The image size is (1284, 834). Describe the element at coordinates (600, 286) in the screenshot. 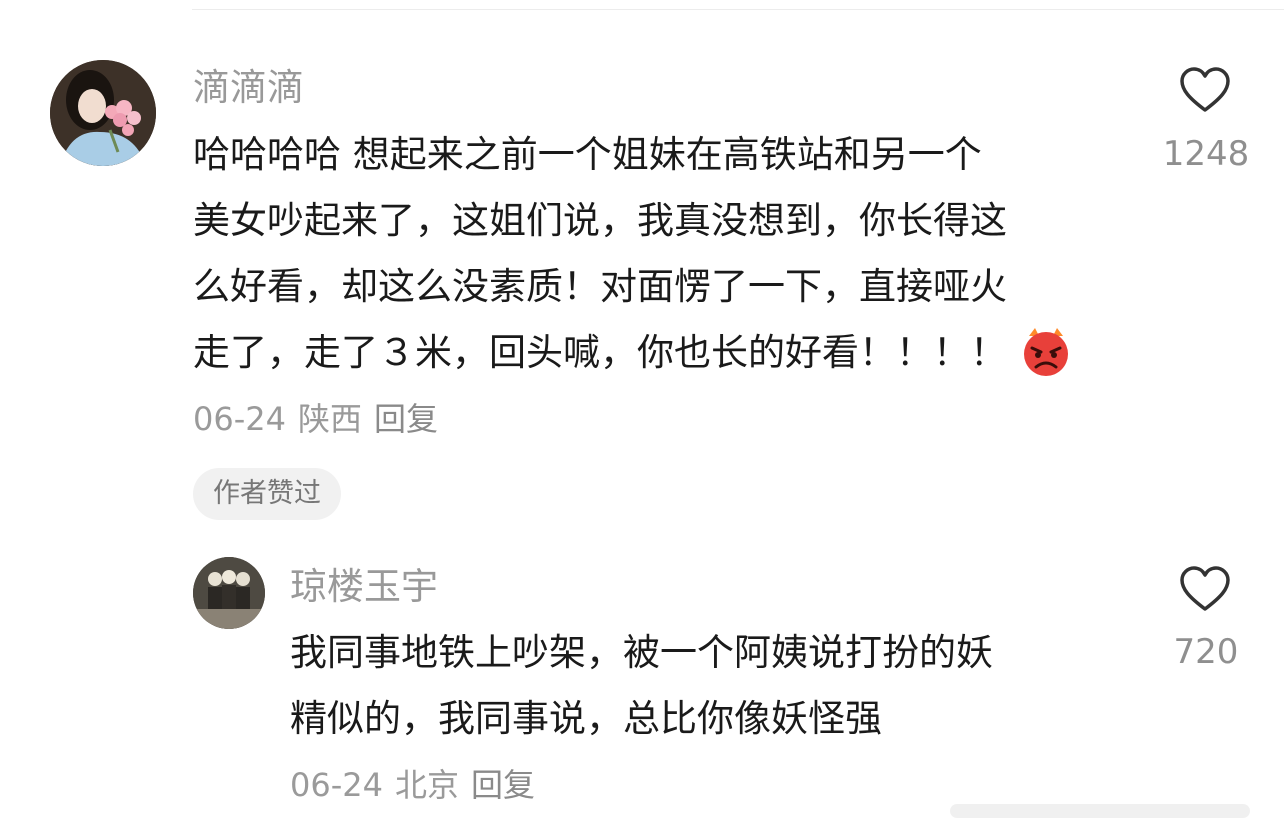

I see `comment-line: 么好看，却这么没素质！对面愣了一下，直接哑火` at that location.